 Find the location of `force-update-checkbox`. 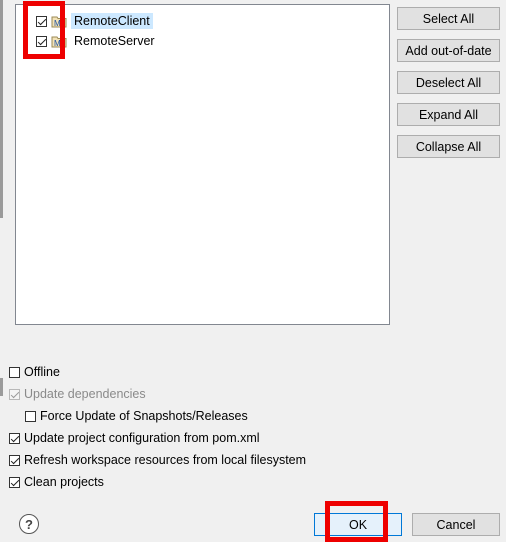

force-update-checkbox is located at coordinates (30, 416).